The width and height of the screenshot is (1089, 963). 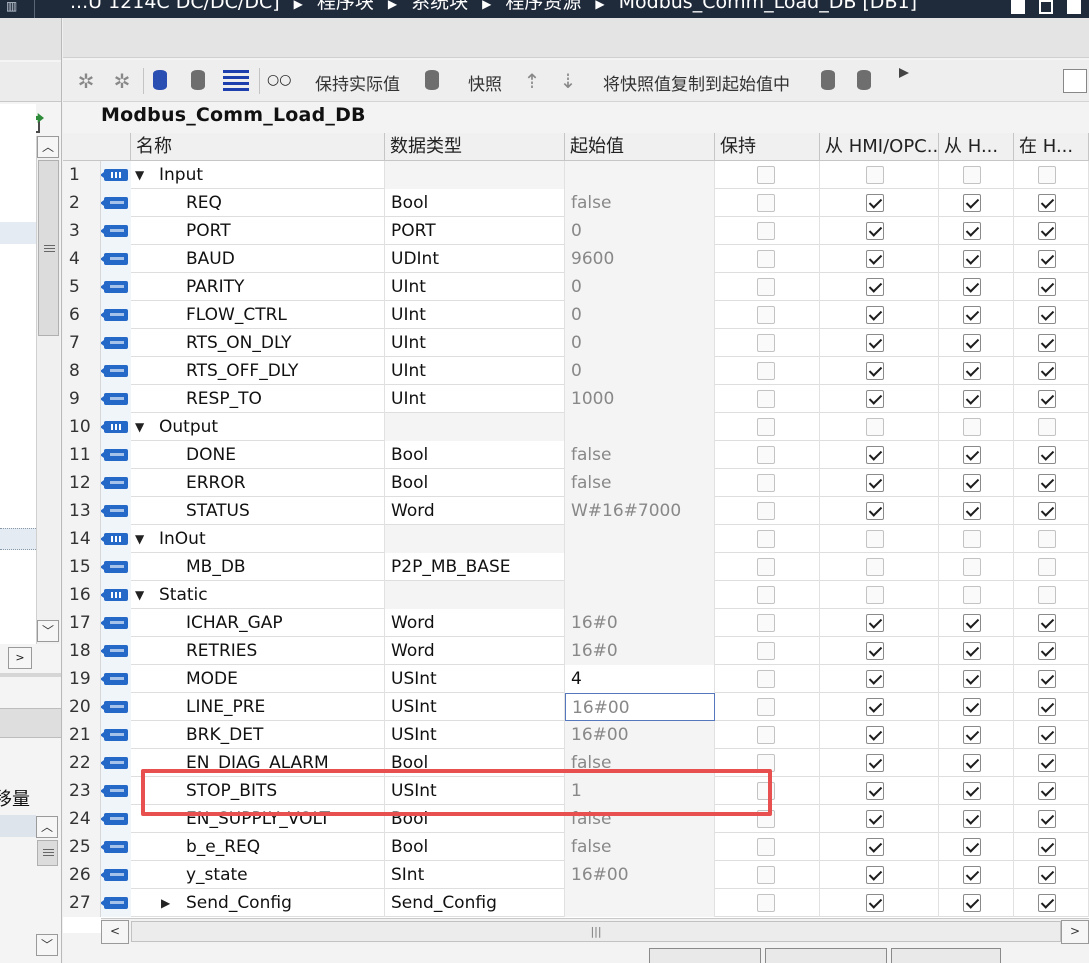 I want to click on table-row: 13 STATUS Word W#16#7000, so click(x=576, y=511).